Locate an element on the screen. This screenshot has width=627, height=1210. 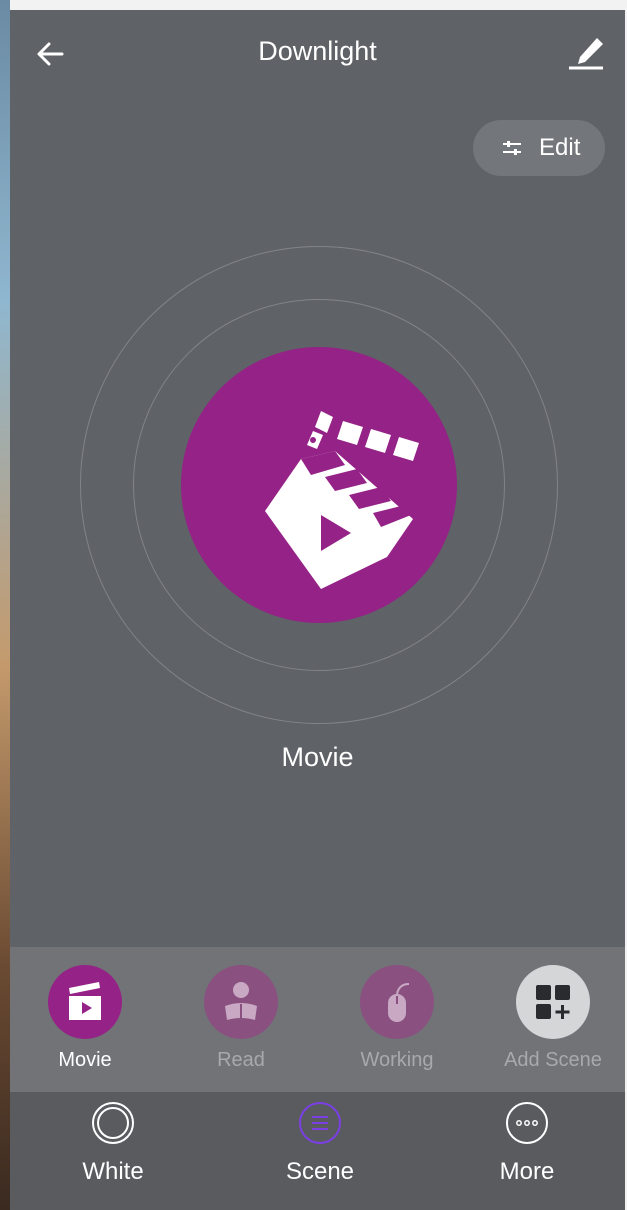
current-scene-button is located at coordinates (319, 485).